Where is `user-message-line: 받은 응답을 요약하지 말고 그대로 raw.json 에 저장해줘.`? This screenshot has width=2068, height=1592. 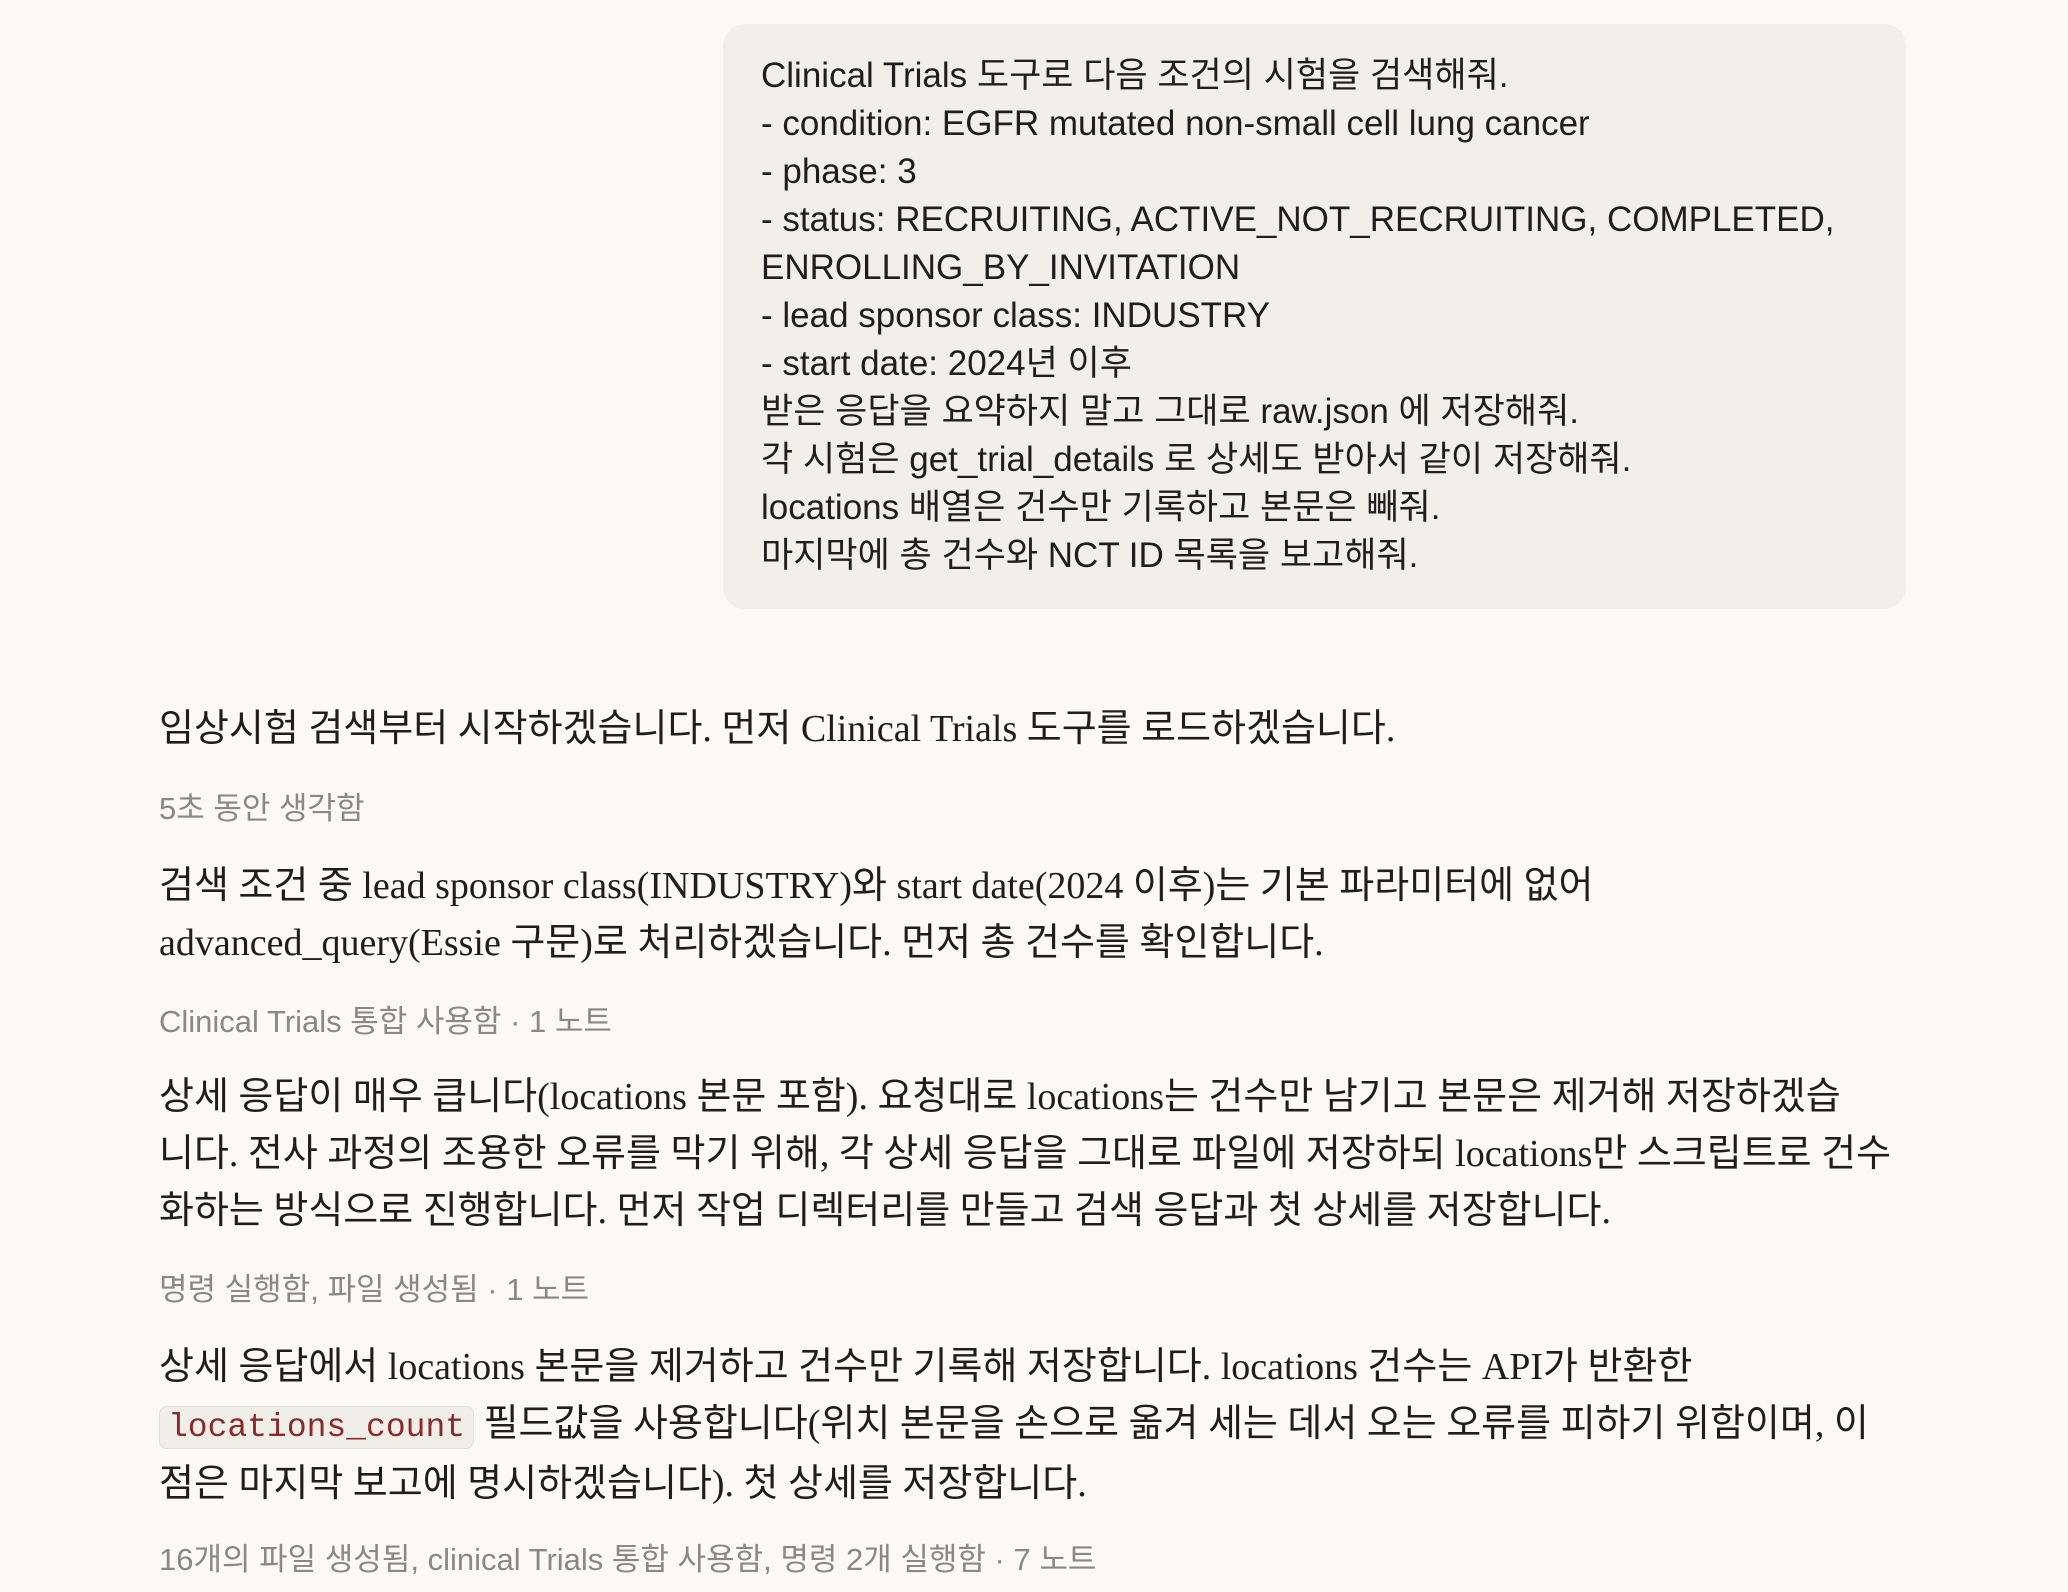 user-message-line: 받은 응답을 요약하지 말고 그대로 raw.json 에 저장해줘. is located at coordinates (1170, 411).